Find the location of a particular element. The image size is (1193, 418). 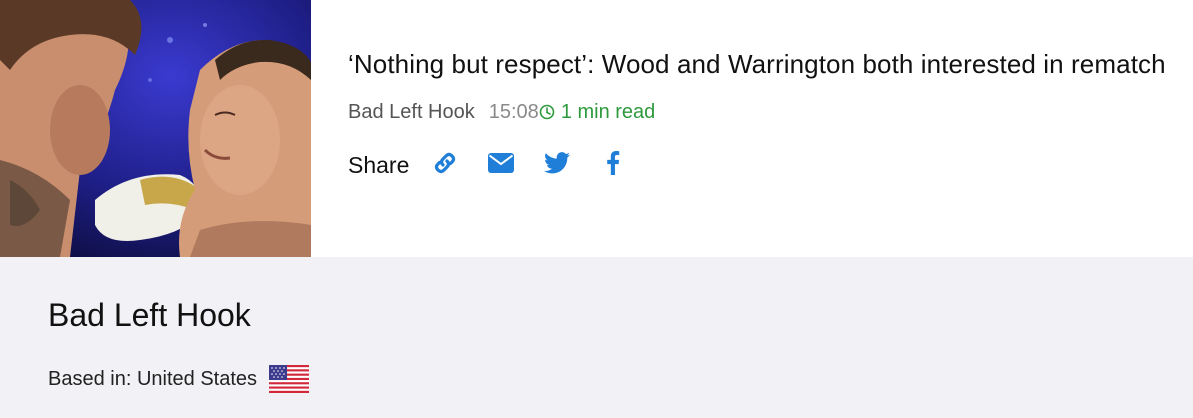

email-icon is located at coordinates (501, 162).